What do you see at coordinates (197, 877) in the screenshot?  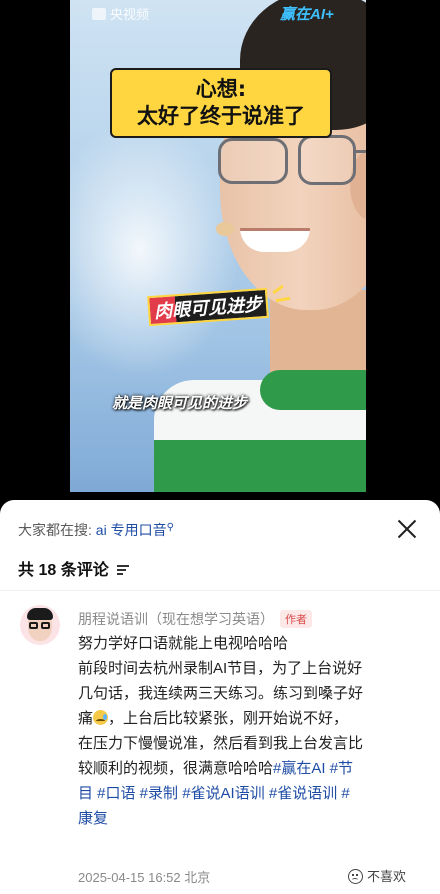 I see `comment-location: 北京` at bounding box center [197, 877].